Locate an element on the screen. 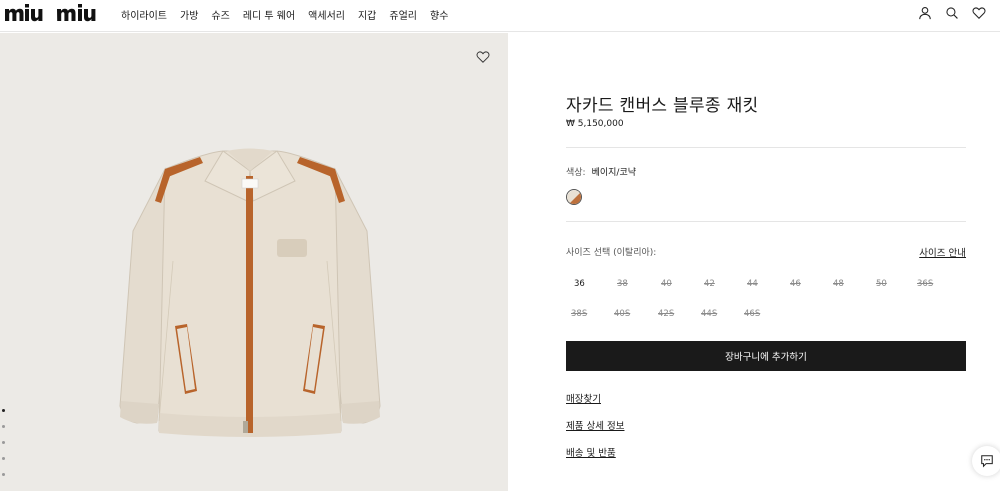 The width and height of the screenshot is (1000, 491). chat-button is located at coordinates (986, 461).